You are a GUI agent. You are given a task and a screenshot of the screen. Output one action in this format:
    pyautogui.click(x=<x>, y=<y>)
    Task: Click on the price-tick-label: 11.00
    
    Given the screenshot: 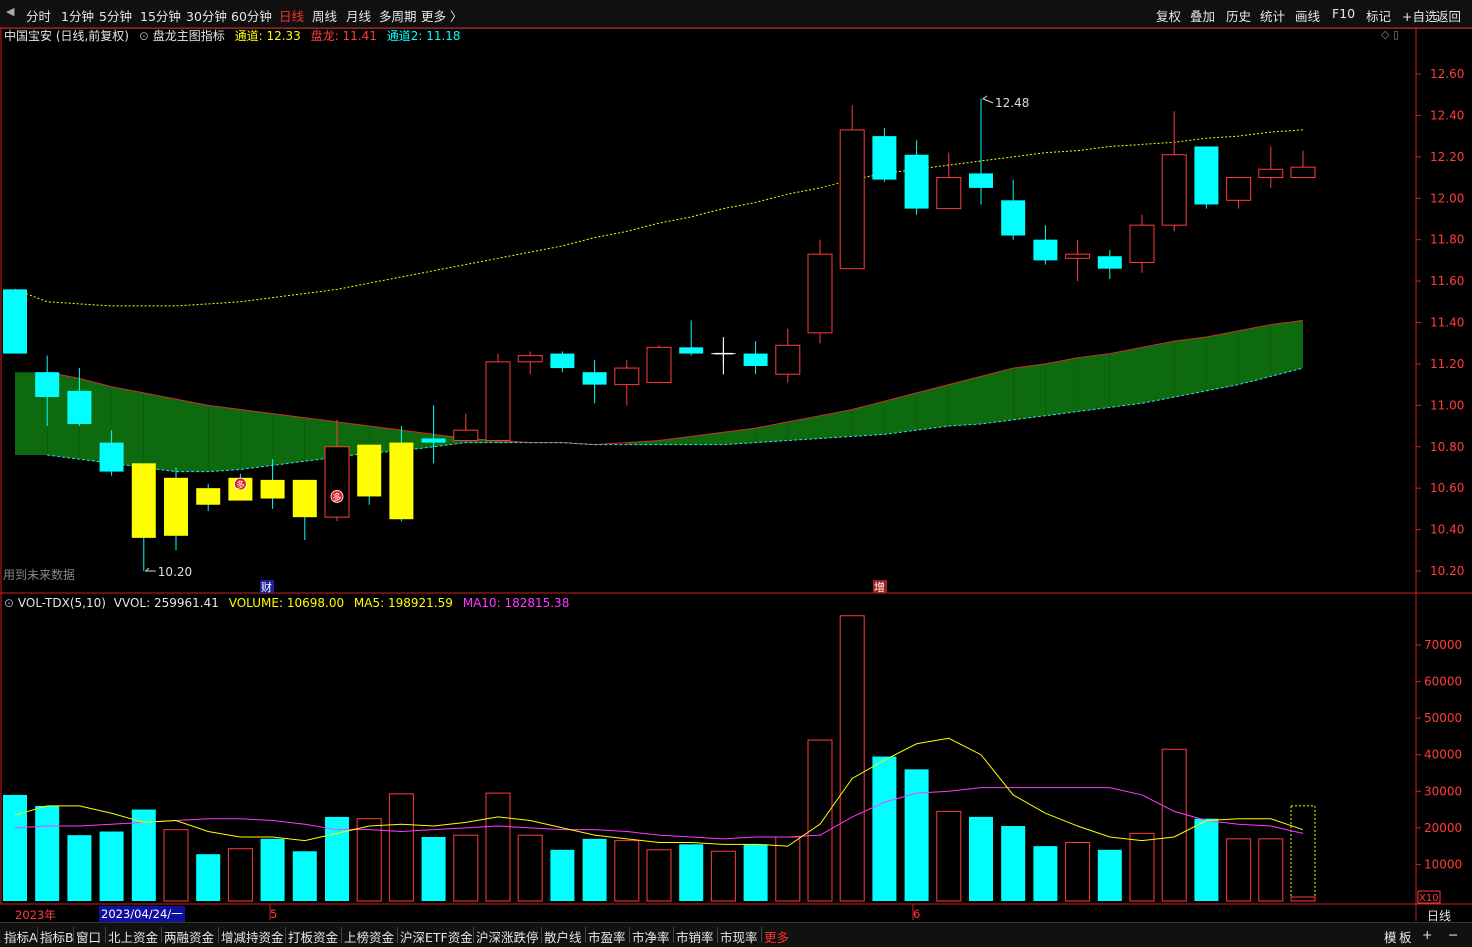 What is the action you would take?
    pyautogui.click(x=1447, y=405)
    